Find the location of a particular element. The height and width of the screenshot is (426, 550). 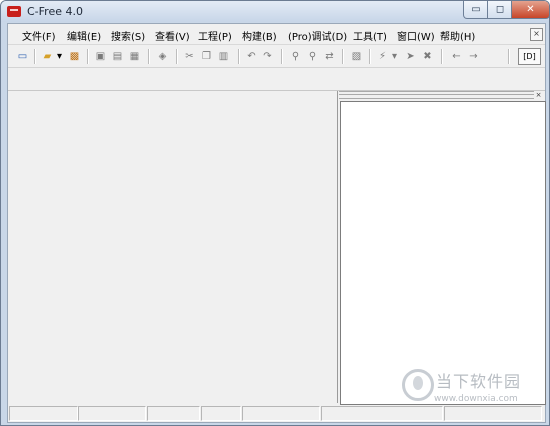

menu-edit: 编辑(E) is located at coordinates (84, 35).